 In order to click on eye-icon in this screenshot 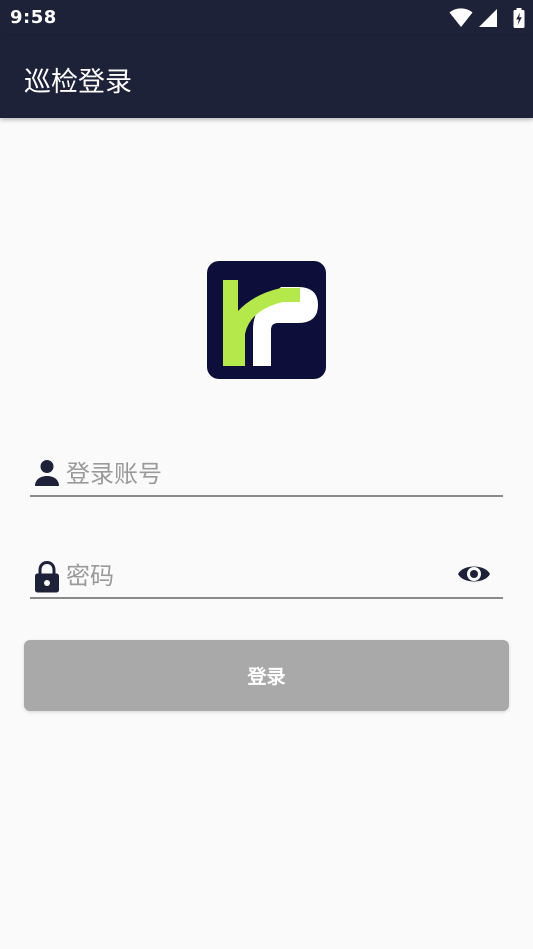, I will do `click(474, 574)`.